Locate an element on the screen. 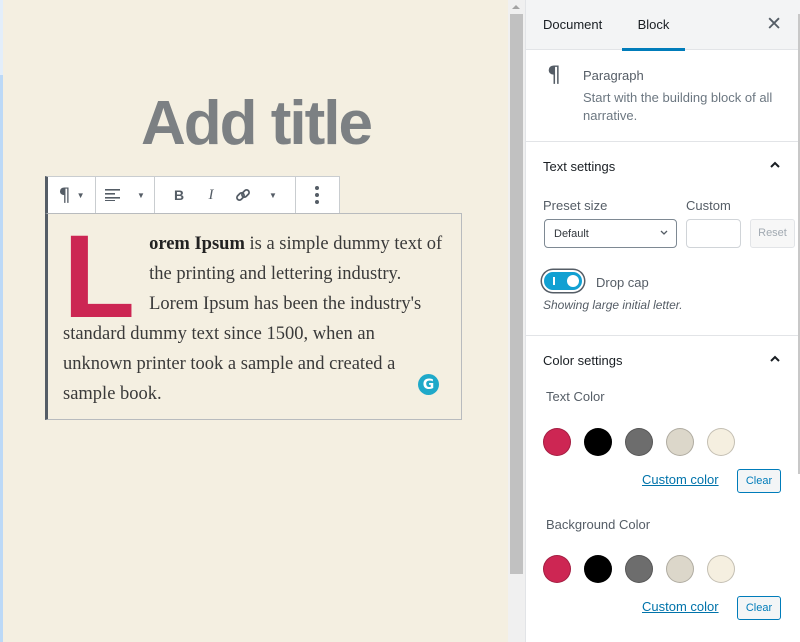  drop-cap-help-text: Showing large initial letter. is located at coordinates (613, 305).